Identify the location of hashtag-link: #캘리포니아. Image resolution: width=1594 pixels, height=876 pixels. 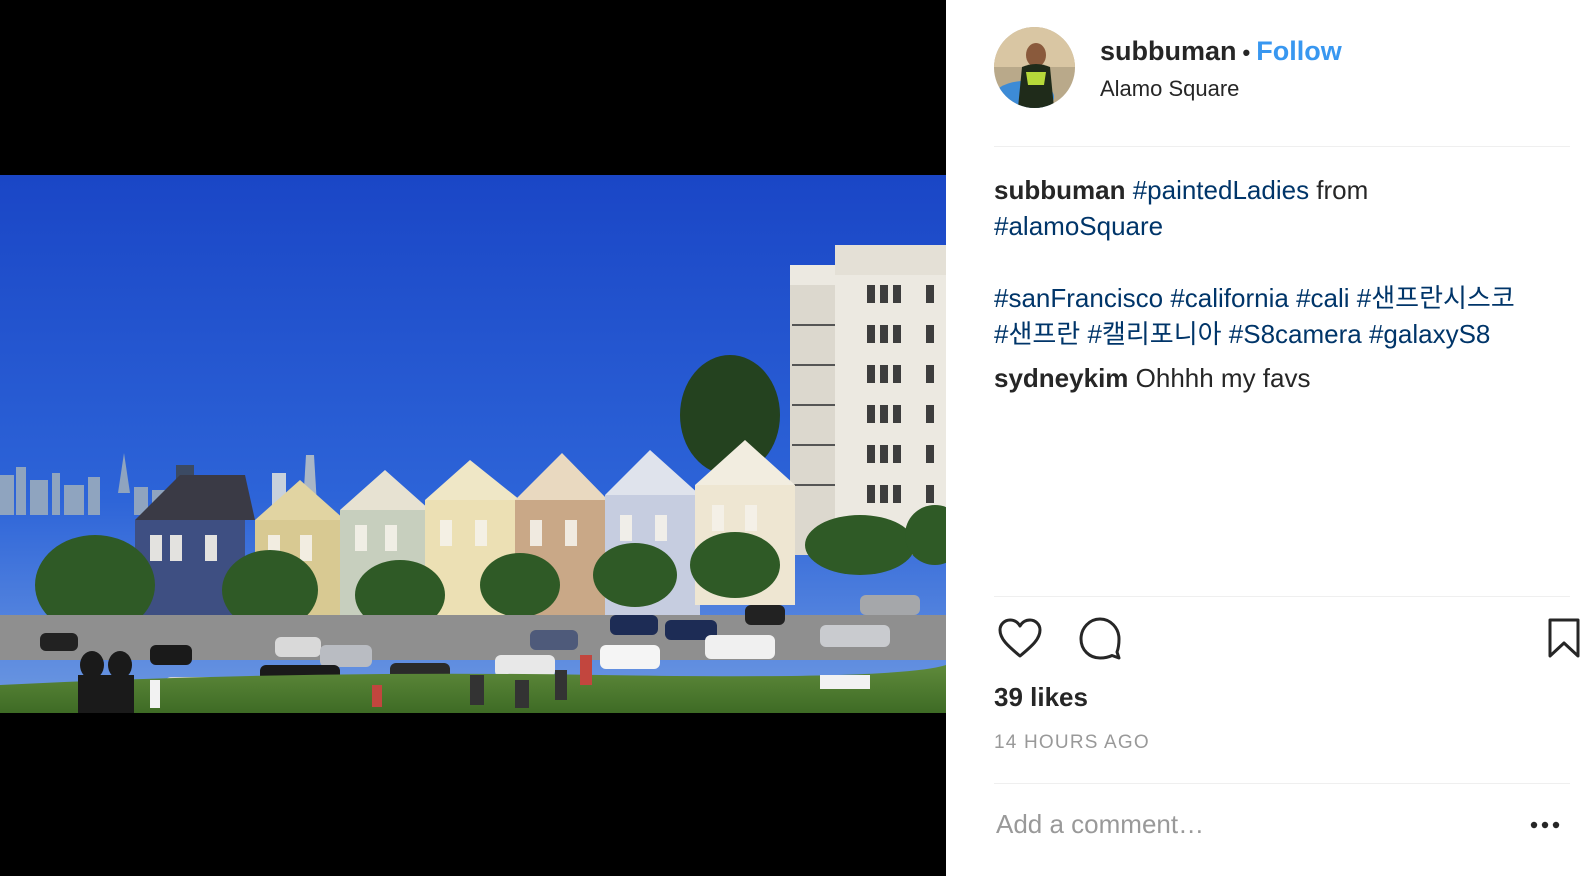
(1154, 334).